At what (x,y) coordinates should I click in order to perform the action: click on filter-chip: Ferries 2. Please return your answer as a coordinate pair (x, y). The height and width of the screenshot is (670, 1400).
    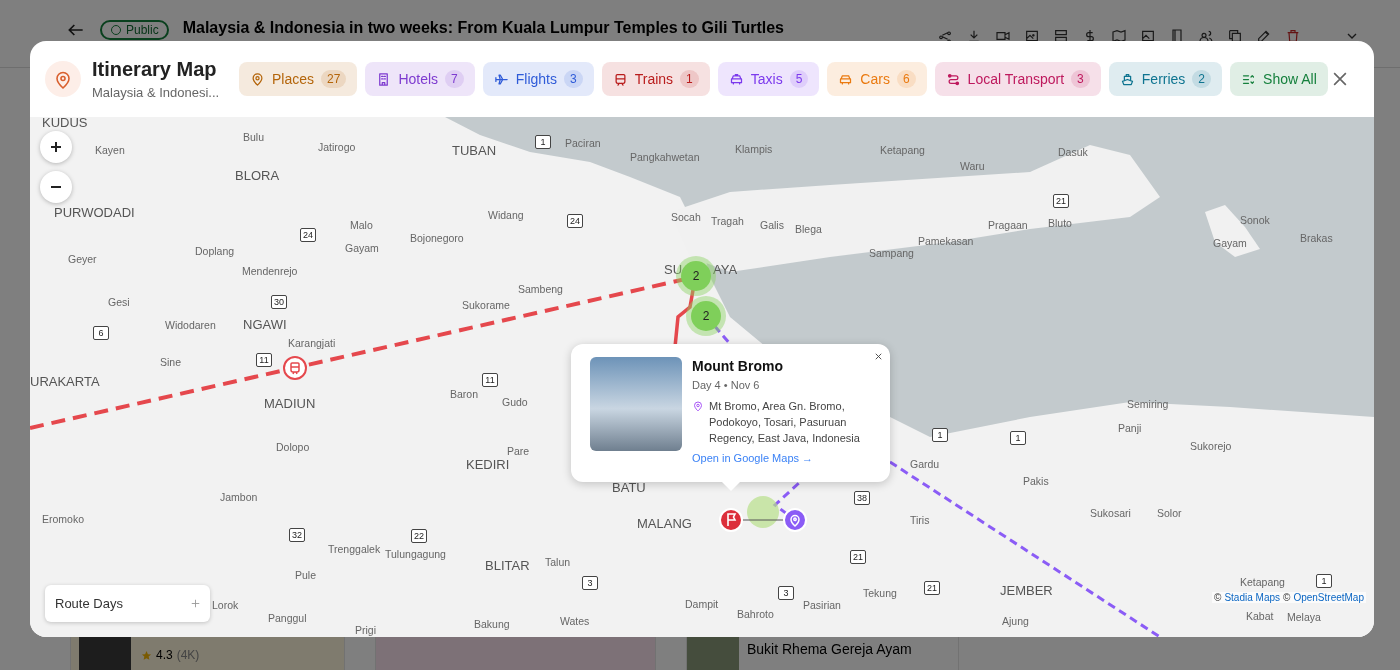
    Looking at the image, I should click on (1165, 79).